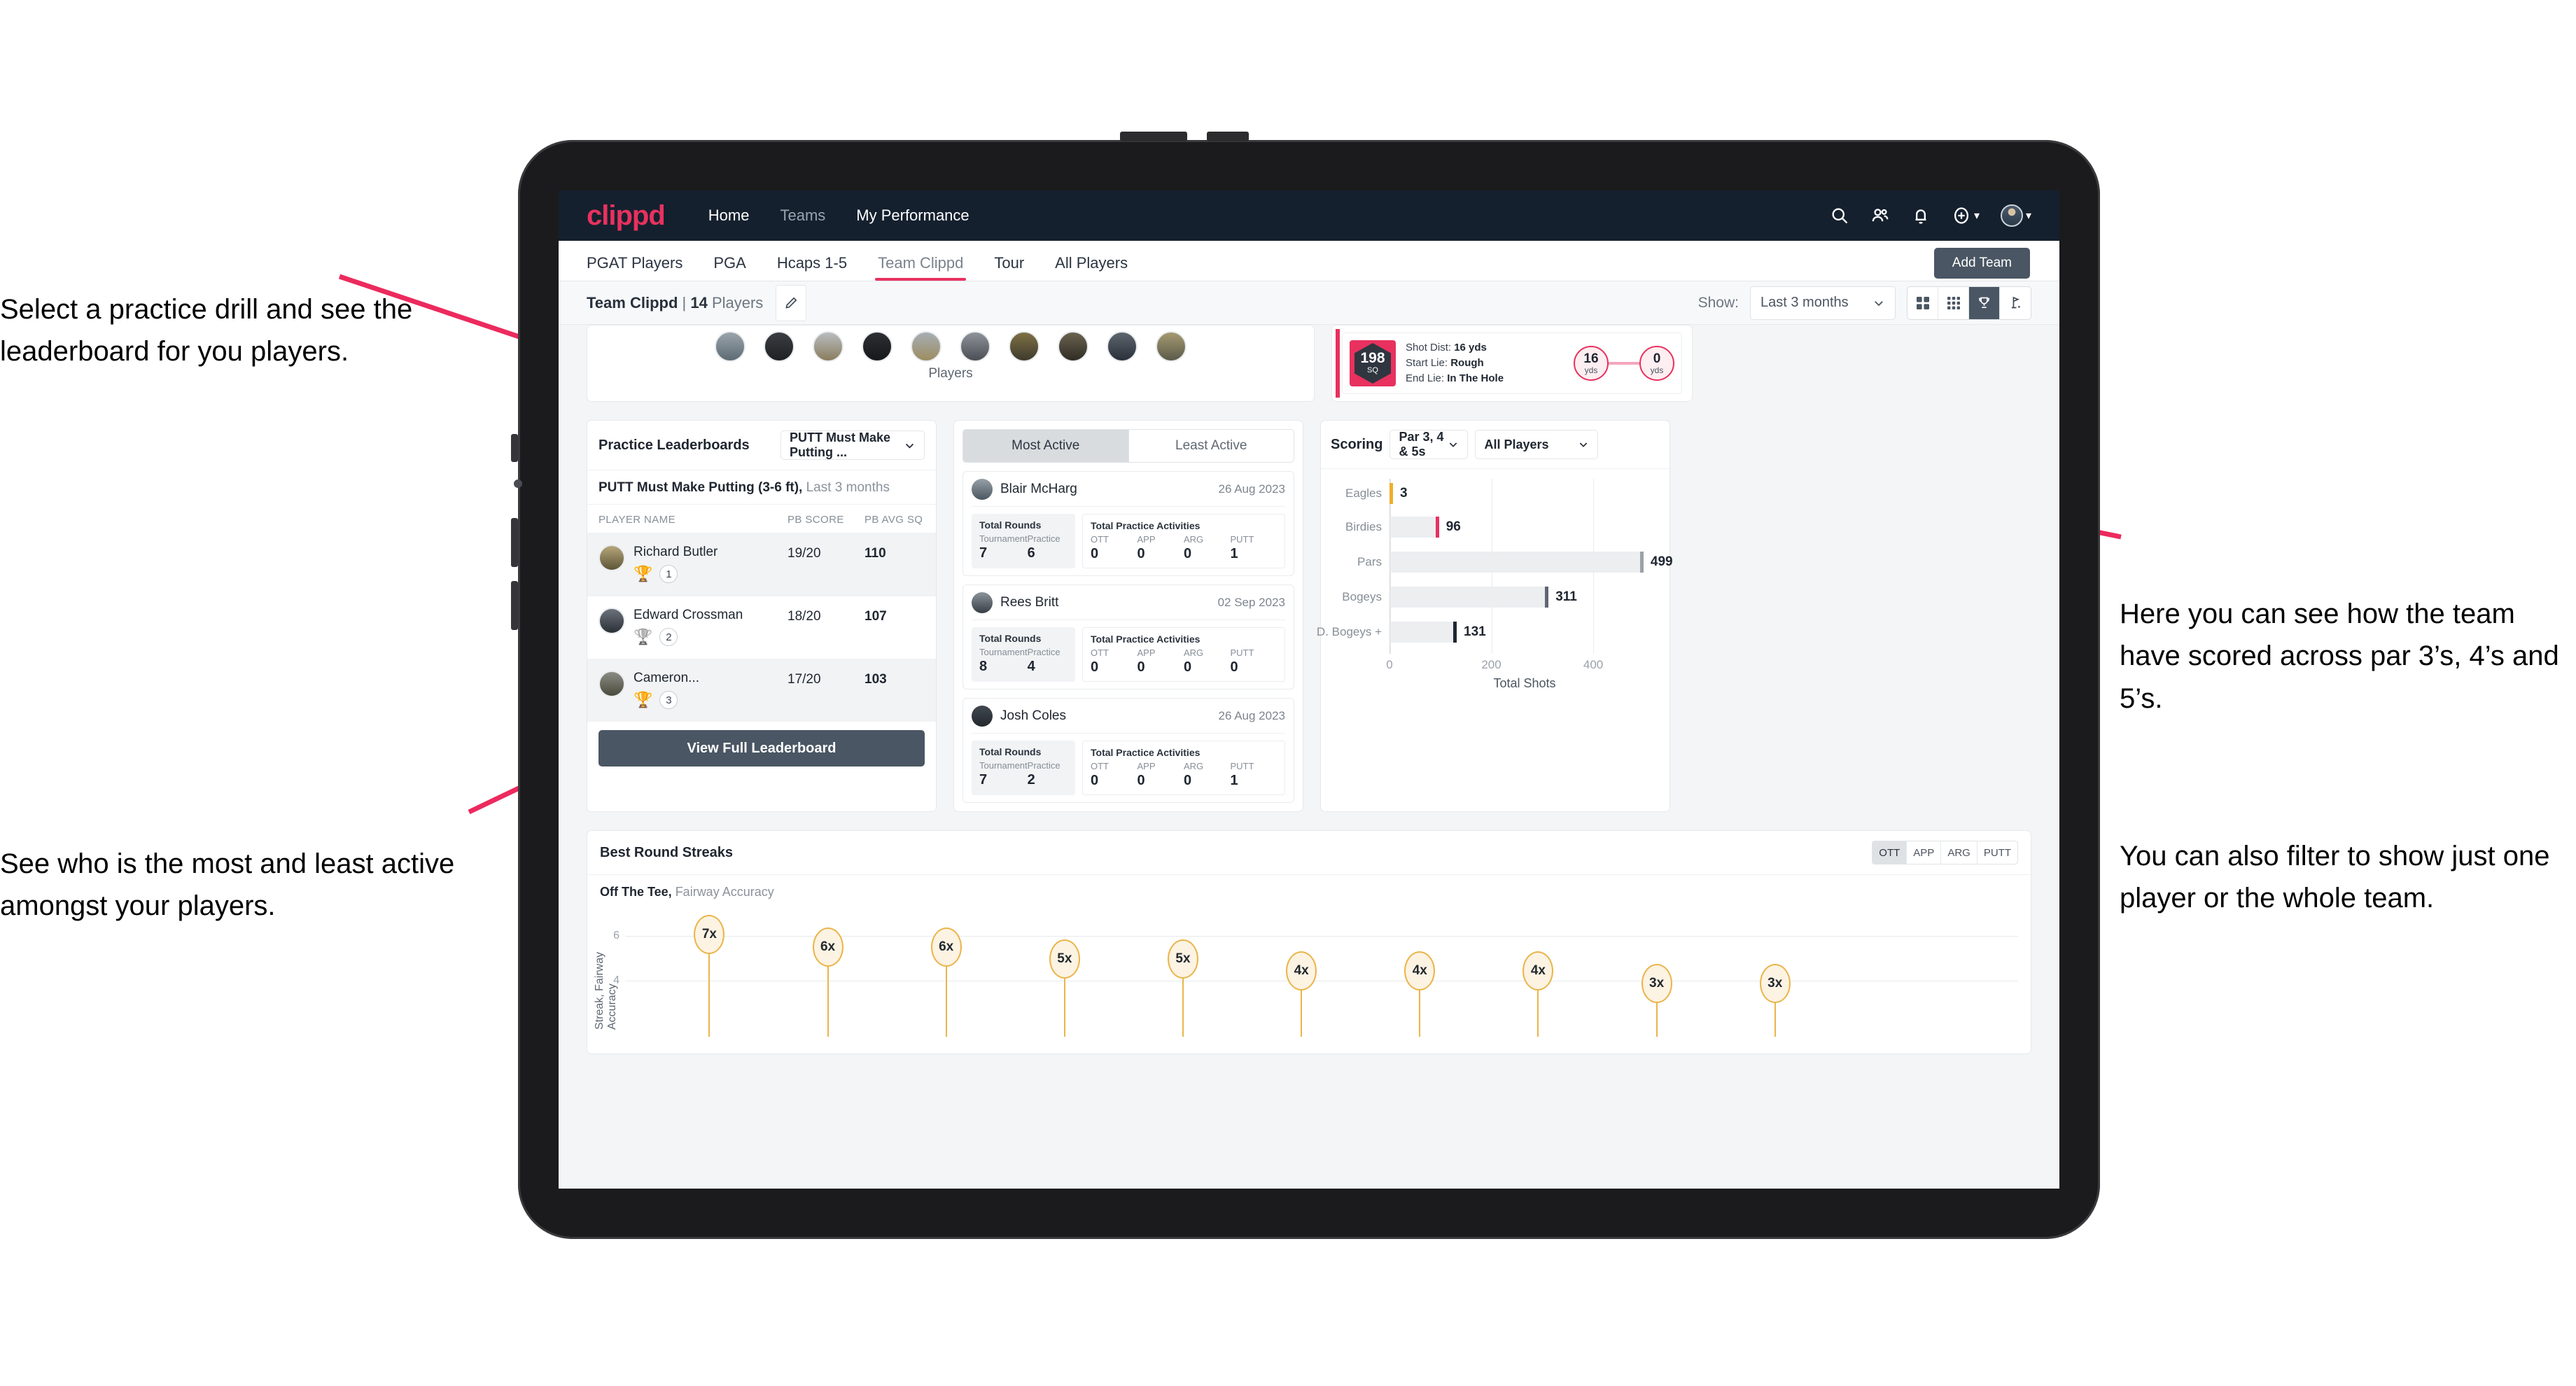 The width and height of the screenshot is (2576, 1386). I want to click on rounds-tournament: Tournament 7, so click(1003, 547).